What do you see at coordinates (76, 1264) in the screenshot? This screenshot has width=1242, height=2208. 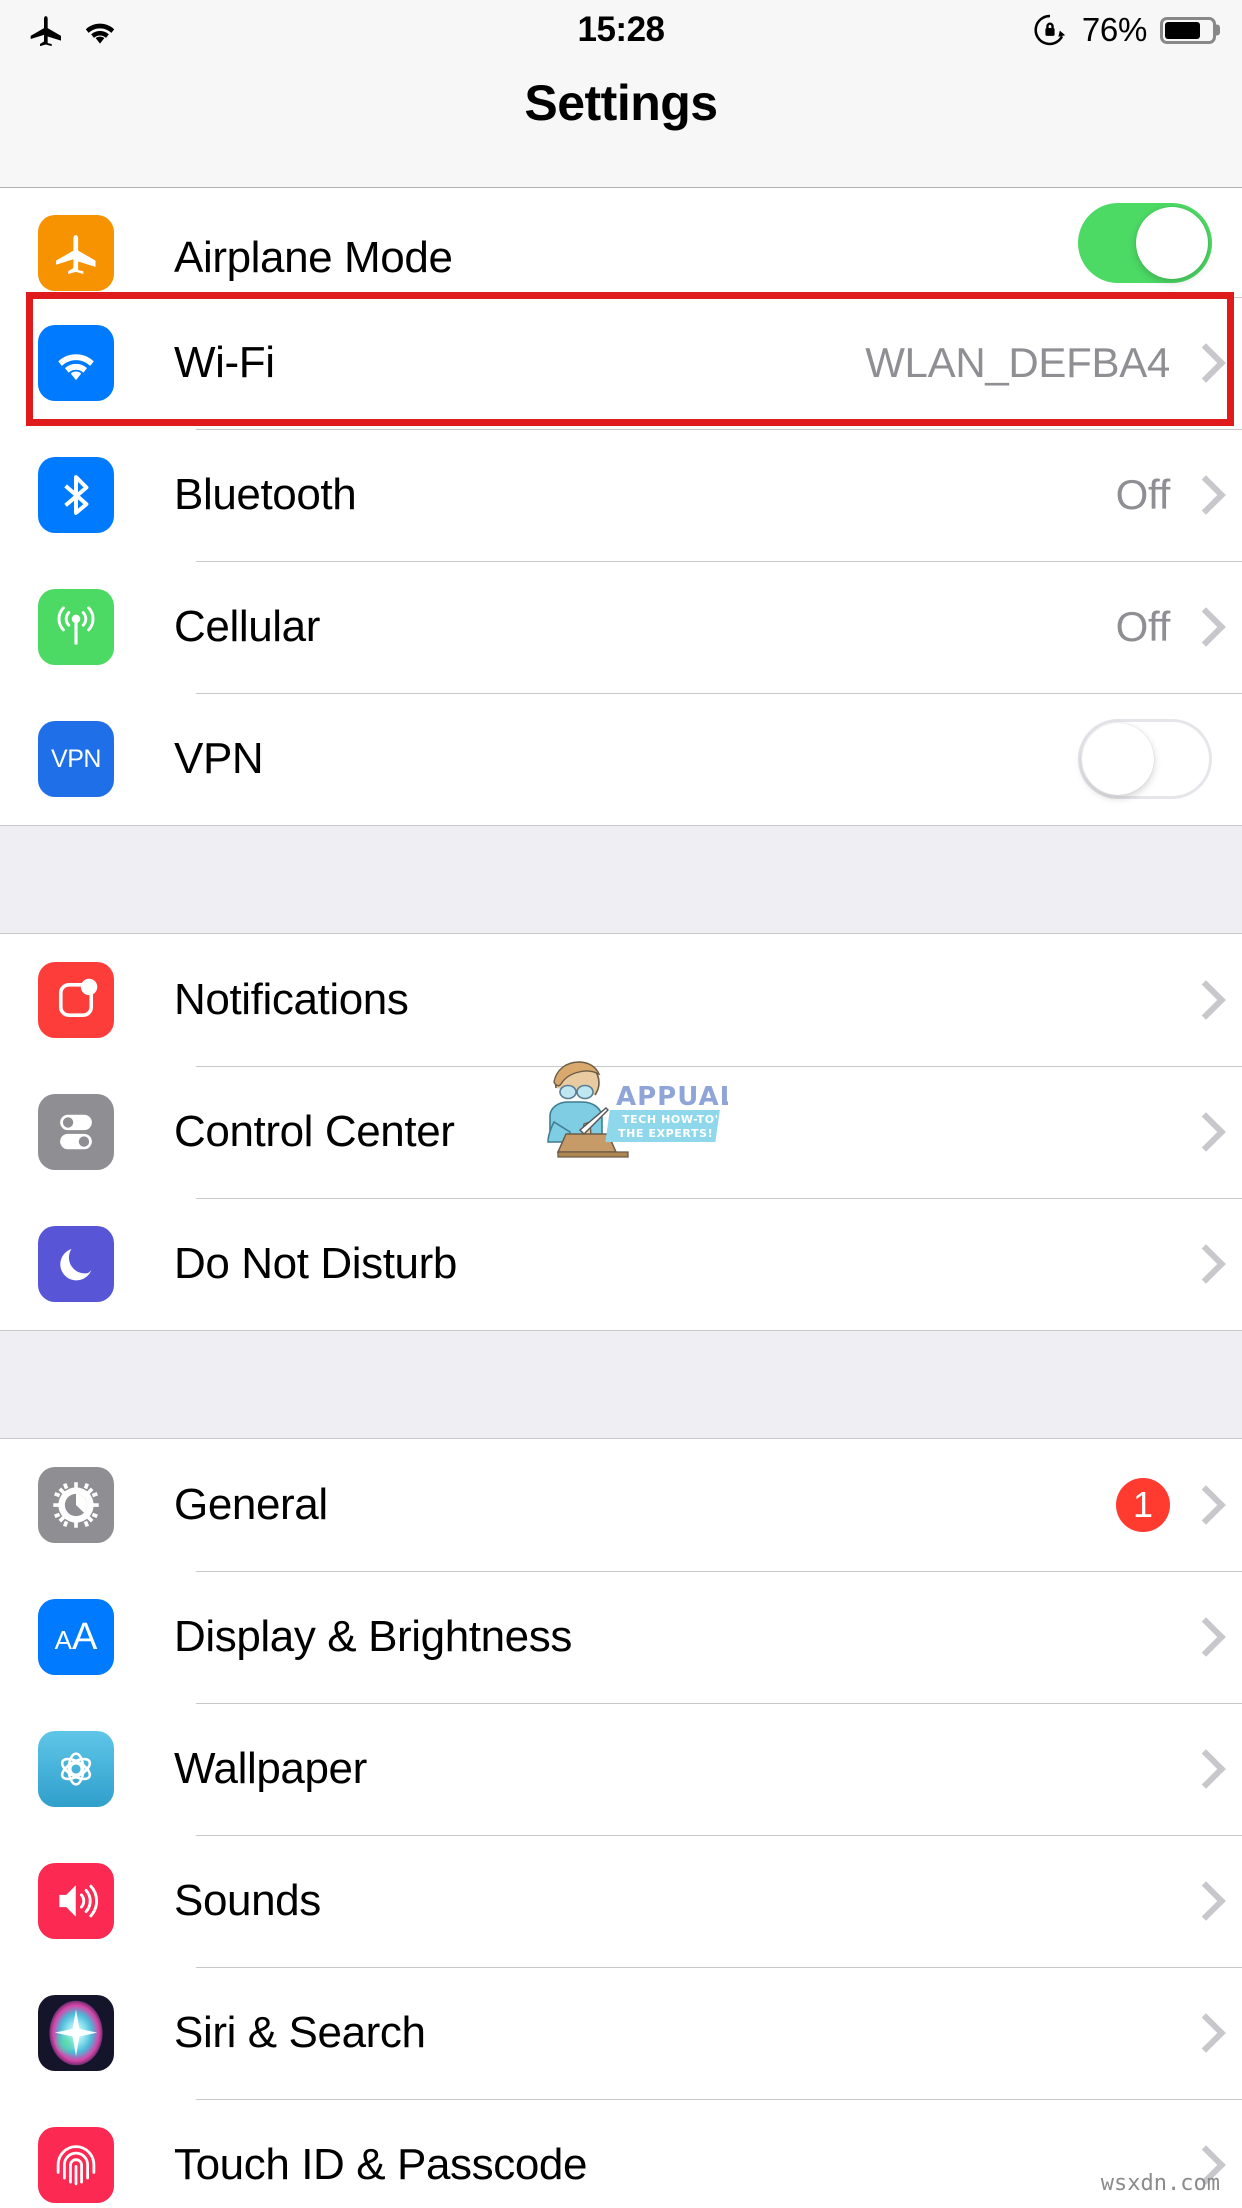 I see `moon-icon` at bounding box center [76, 1264].